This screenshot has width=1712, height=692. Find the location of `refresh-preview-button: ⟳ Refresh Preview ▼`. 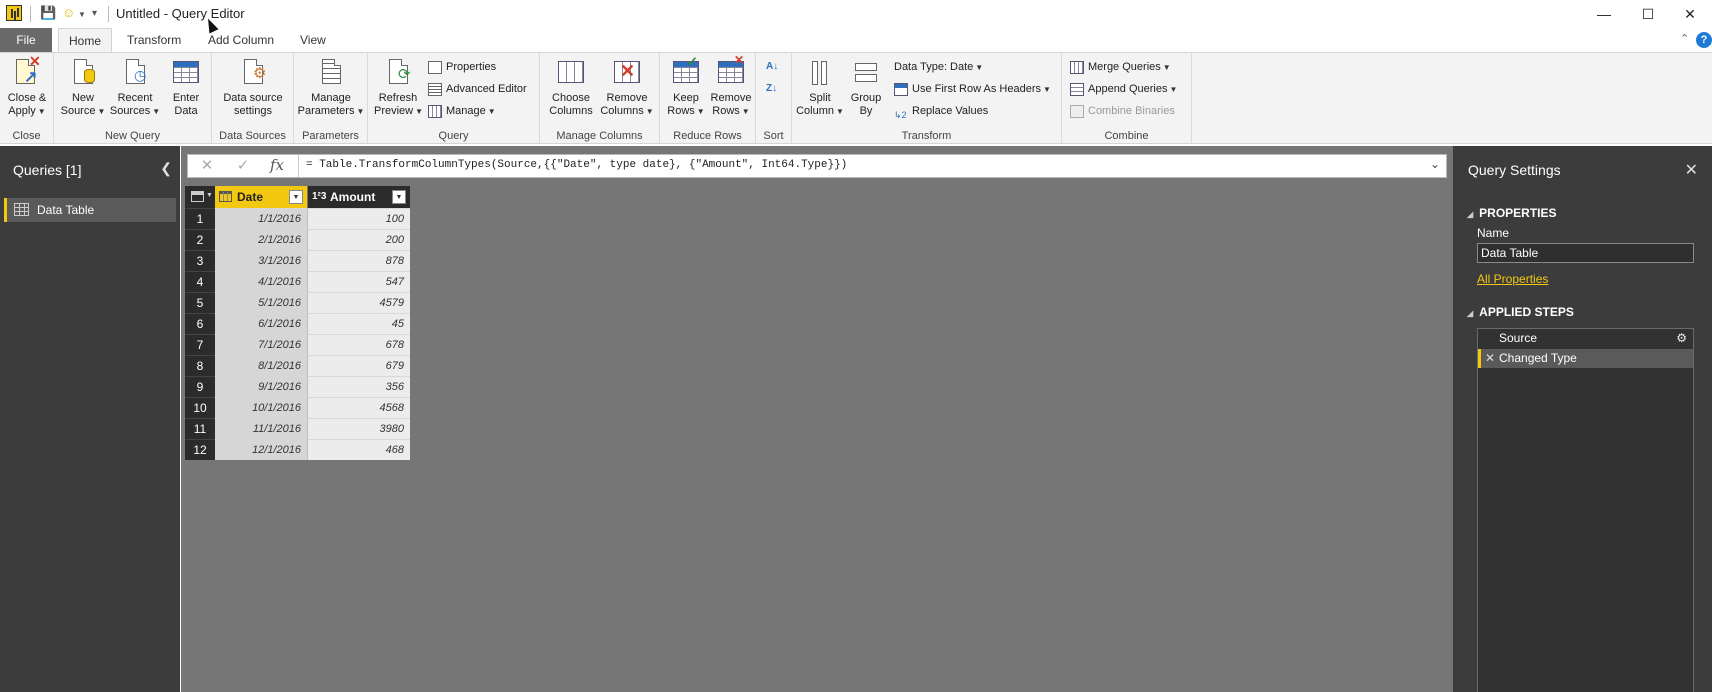

refresh-preview-button: ⟳ Refresh Preview ▼ is located at coordinates (398, 87).